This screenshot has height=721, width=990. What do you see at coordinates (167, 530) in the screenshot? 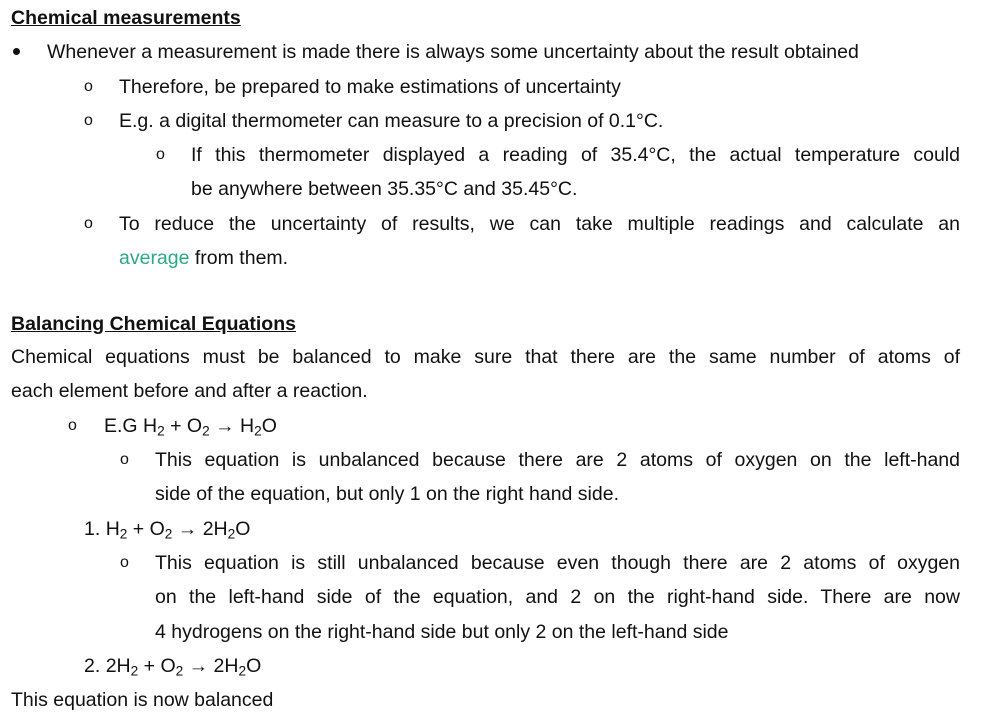
I see `equation-step-1: 1. H2 + O2 → 2H2O` at bounding box center [167, 530].